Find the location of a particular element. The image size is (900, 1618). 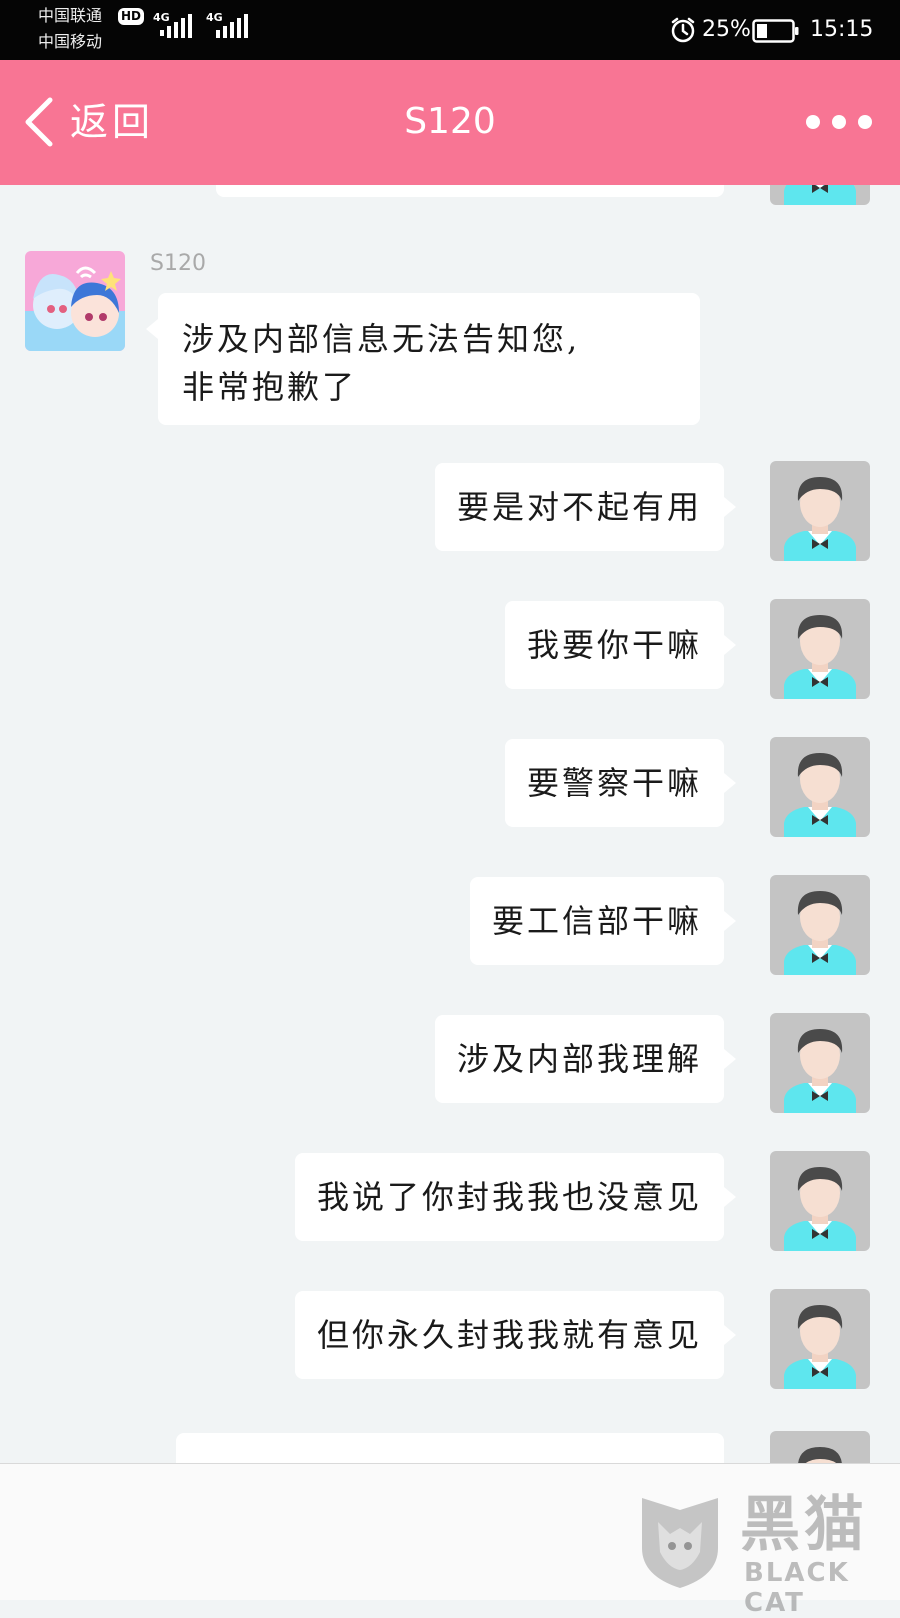

black-cat-logo-icon is located at coordinates (680, 1543).